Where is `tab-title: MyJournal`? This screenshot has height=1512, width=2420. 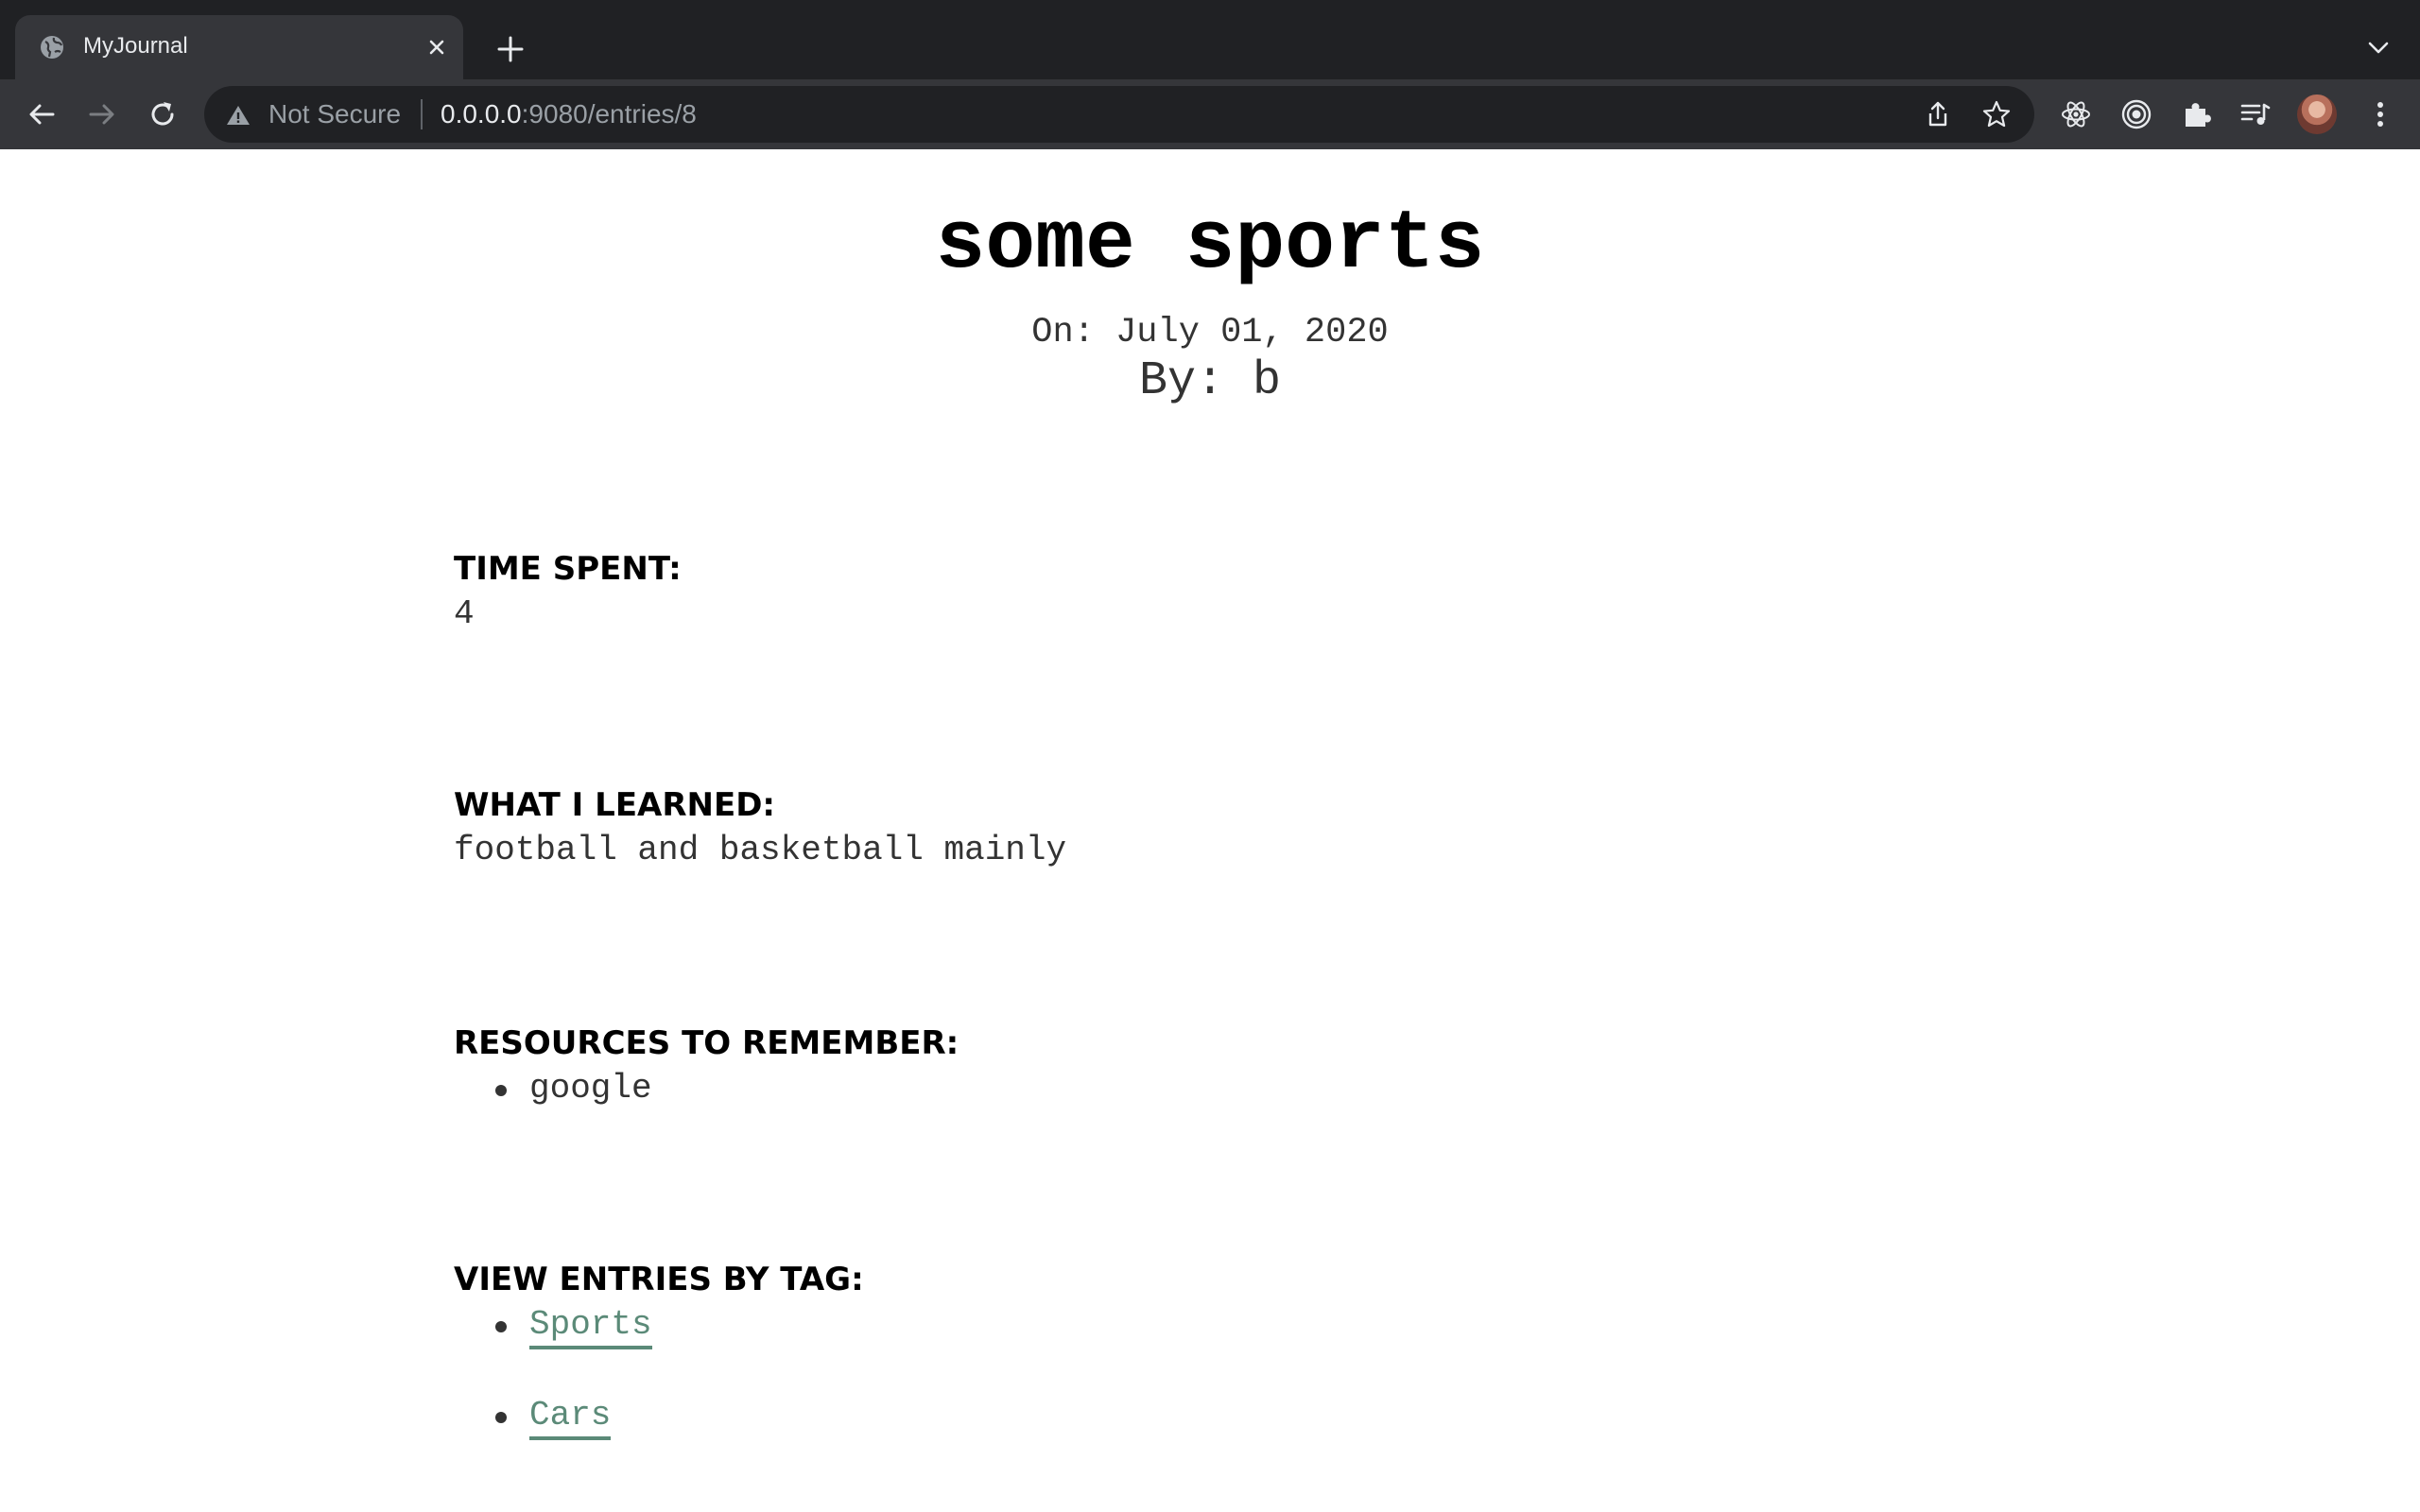 tab-title: MyJournal is located at coordinates (135, 46).